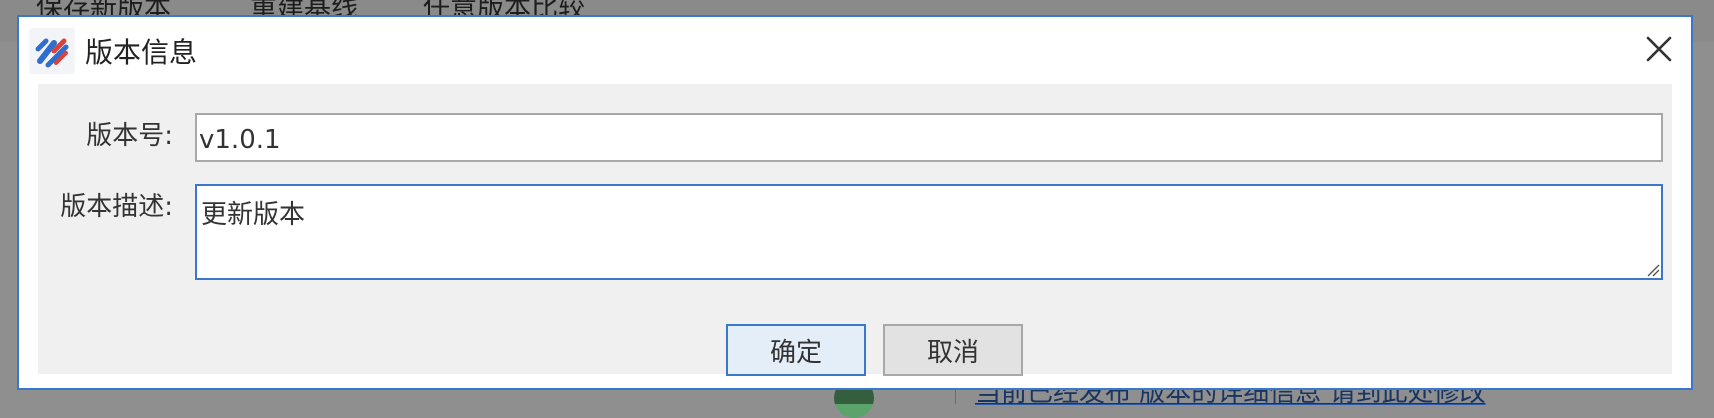  I want to click on close-icon, so click(1659, 49).